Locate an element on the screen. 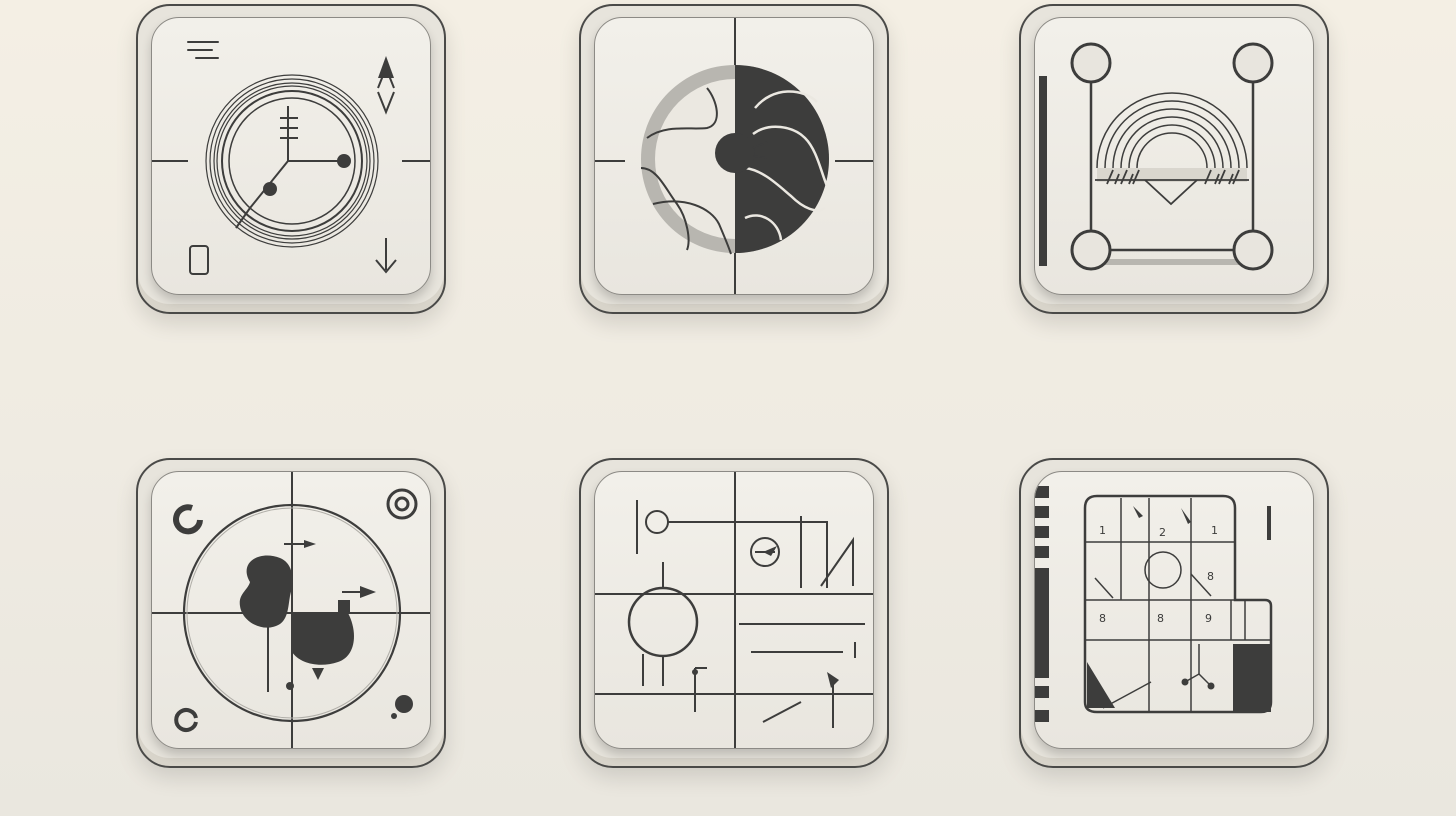  globe-map-icon is located at coordinates (734, 156).